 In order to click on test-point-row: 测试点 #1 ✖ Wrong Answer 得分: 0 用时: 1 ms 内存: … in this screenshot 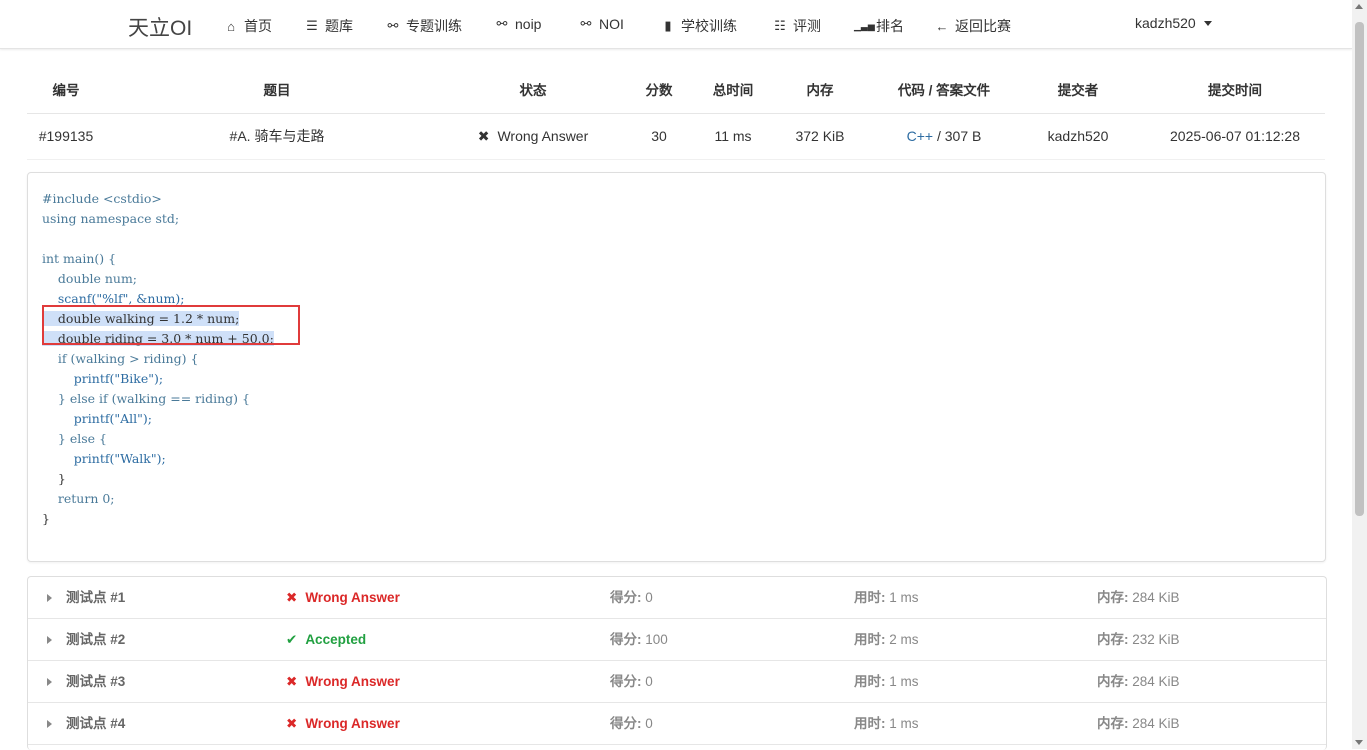, I will do `click(677, 598)`.